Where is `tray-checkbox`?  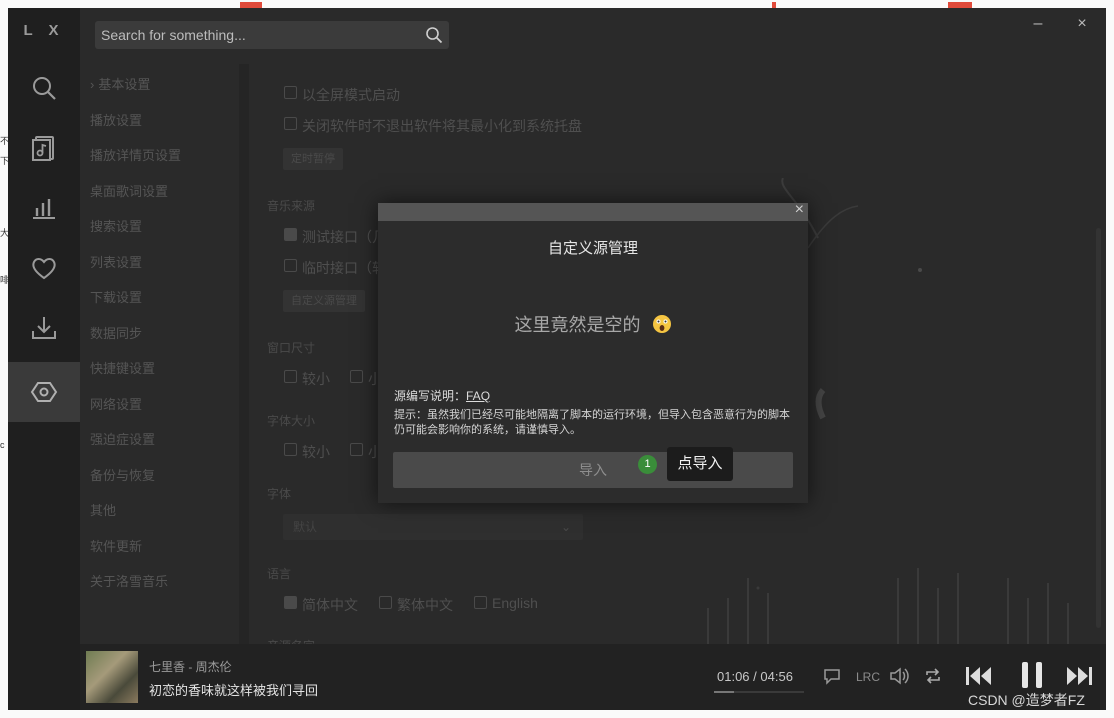 tray-checkbox is located at coordinates (290, 123).